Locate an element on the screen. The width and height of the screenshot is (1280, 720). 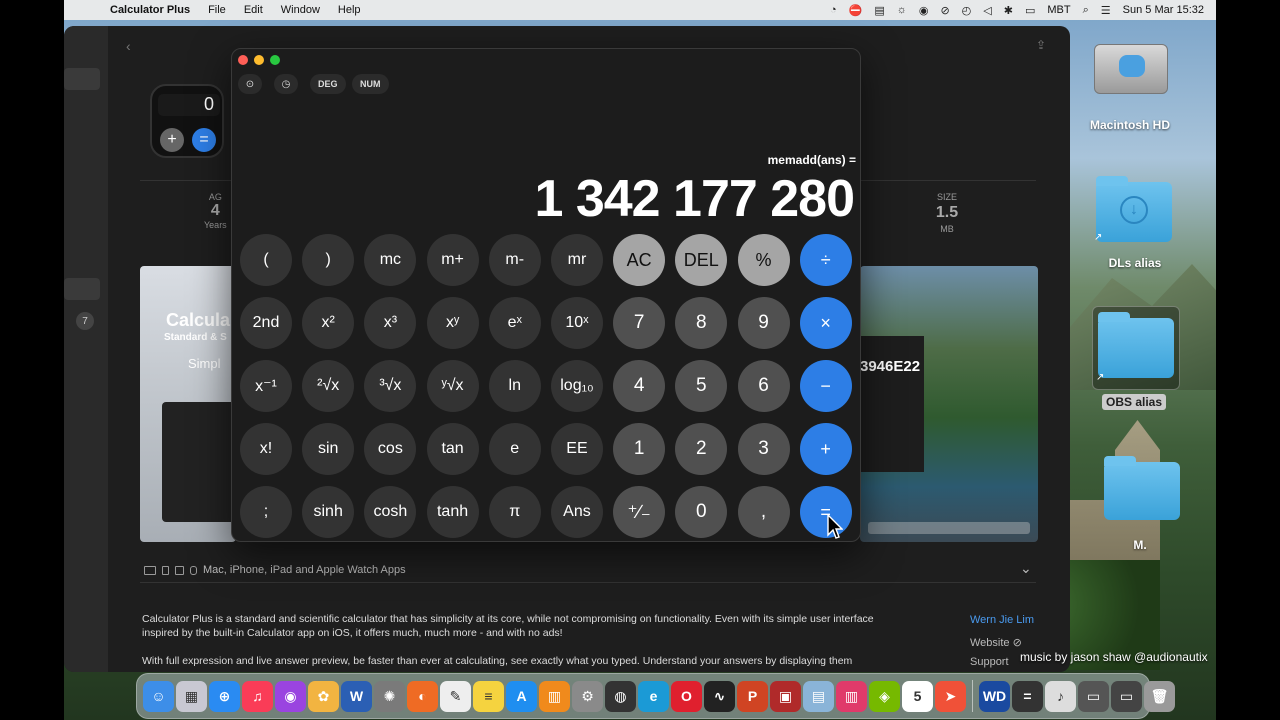
key-r1-c4-e: eˣ is located at coordinates (514, 323).